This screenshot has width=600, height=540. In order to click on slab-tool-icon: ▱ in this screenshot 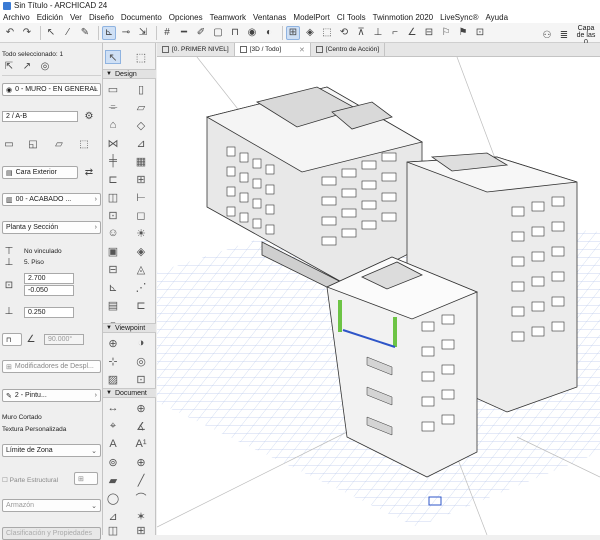, I will do `click(141, 107)`.